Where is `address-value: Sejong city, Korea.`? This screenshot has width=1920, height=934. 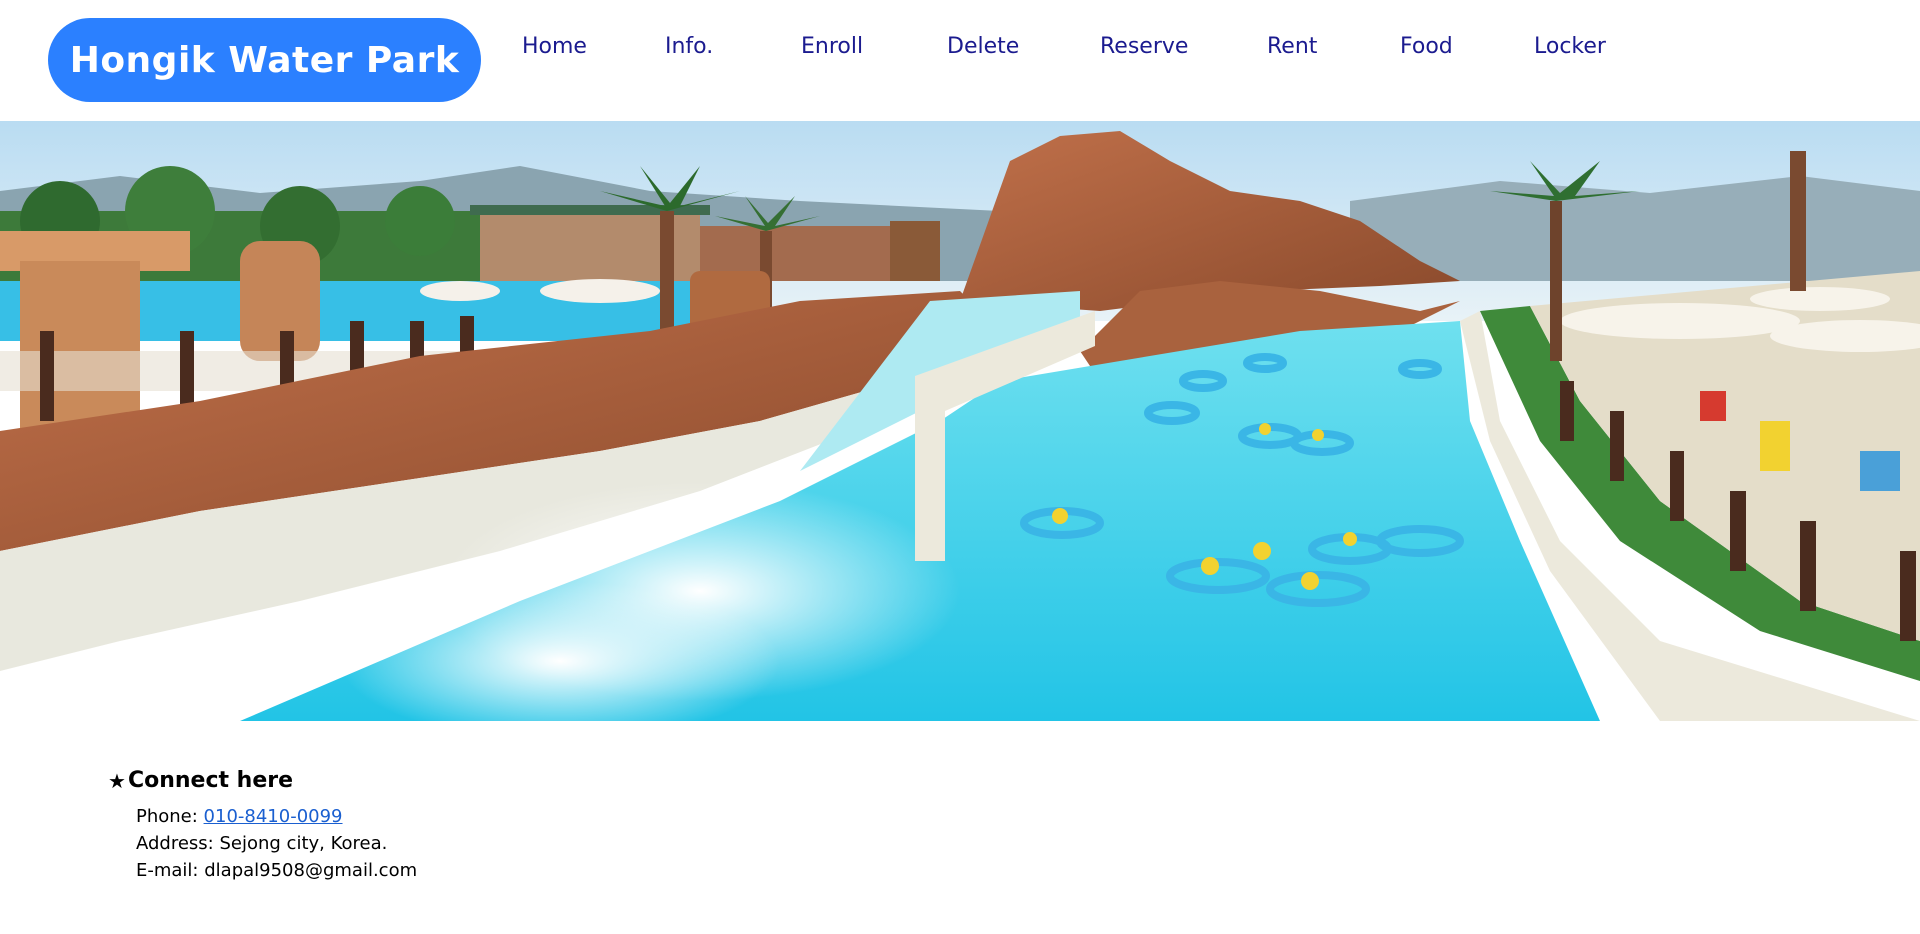 address-value: Sejong city, Korea. is located at coordinates (303, 843).